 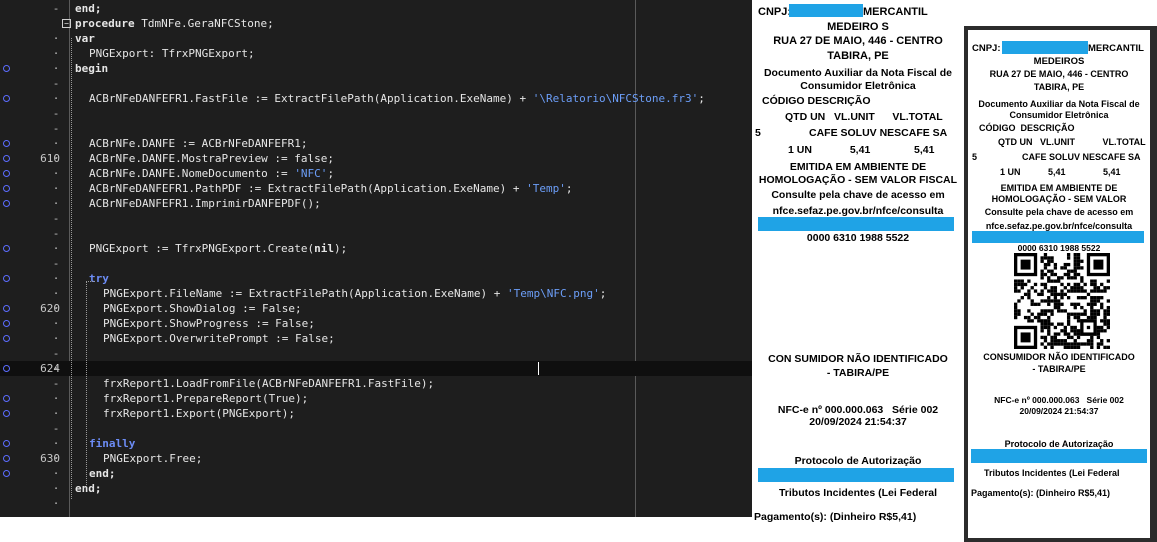 I want to click on code-line: · frxReport1.Export(PNGExport);, so click(x=376, y=413).